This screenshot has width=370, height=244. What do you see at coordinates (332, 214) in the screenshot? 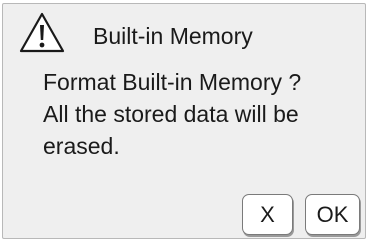
I see `ok-button: OK` at bounding box center [332, 214].